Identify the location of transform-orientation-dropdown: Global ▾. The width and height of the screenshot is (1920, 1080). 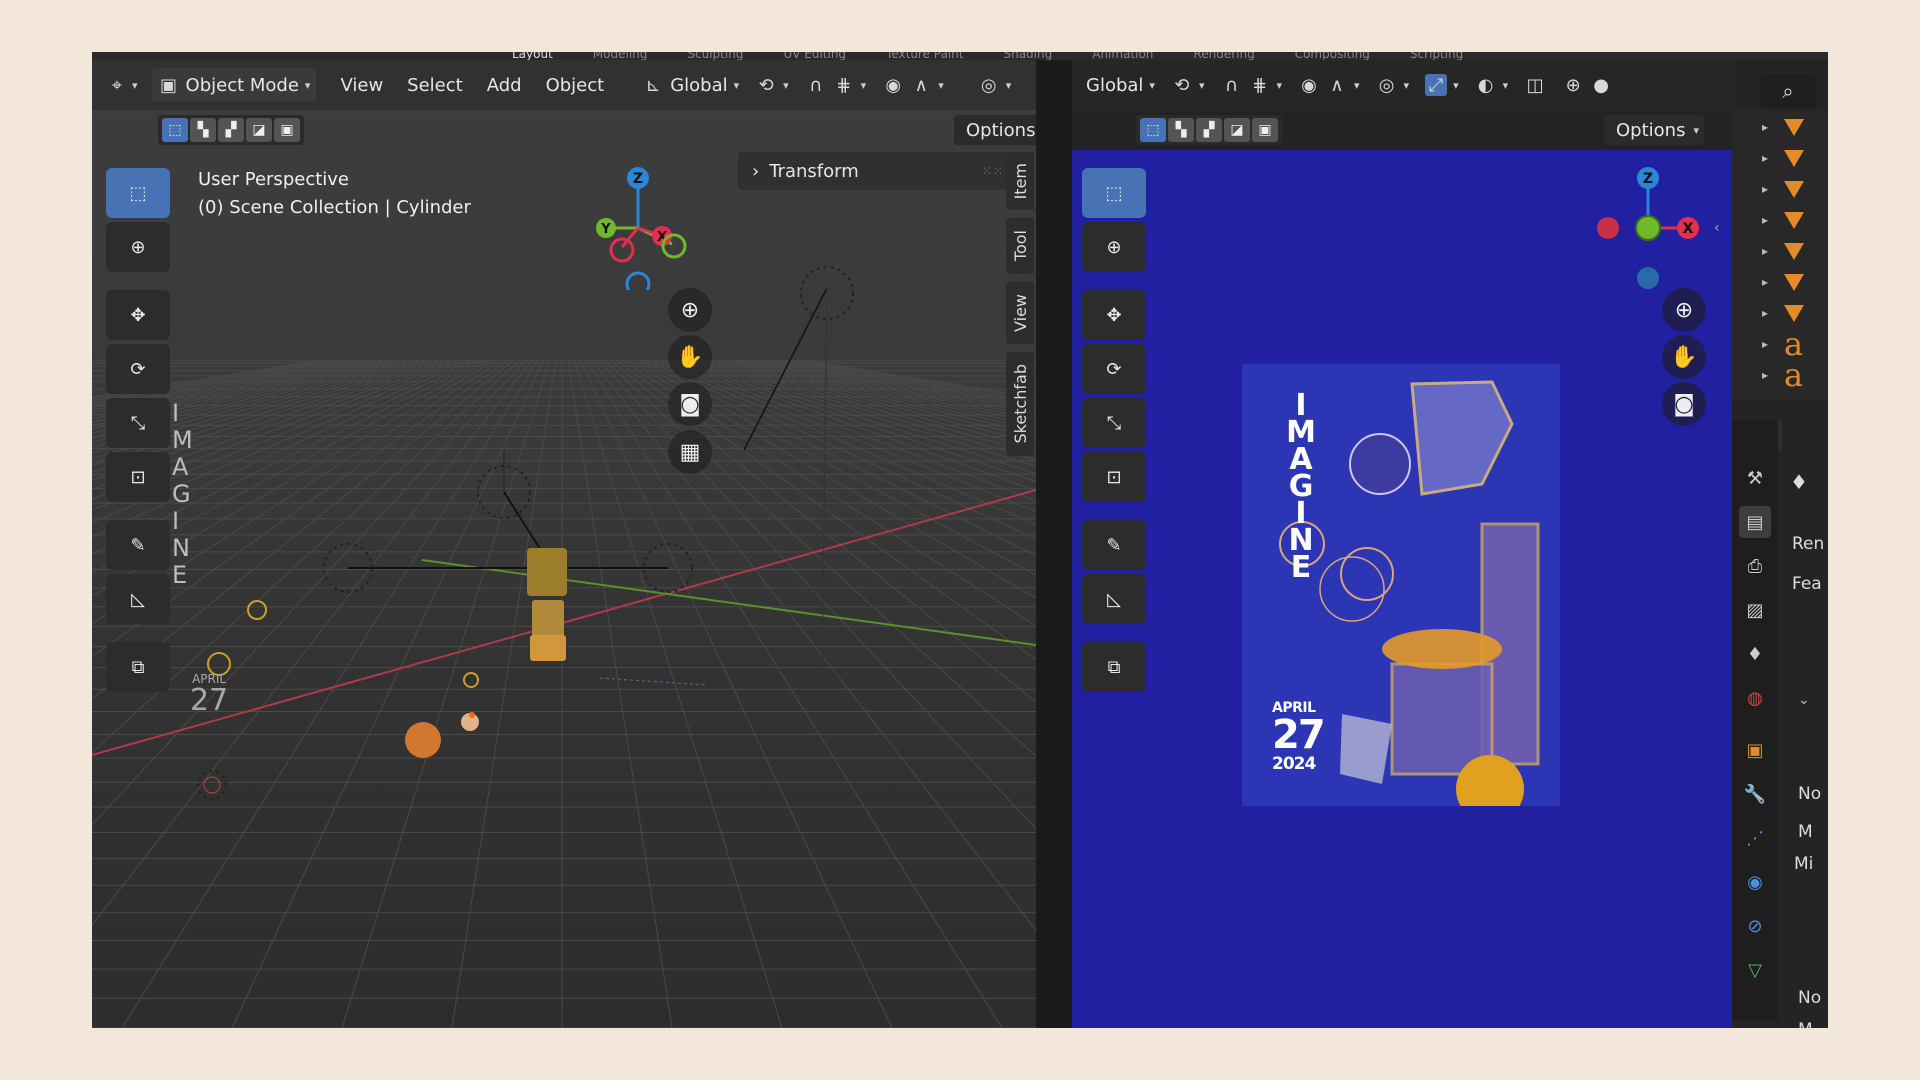
(1120, 85).